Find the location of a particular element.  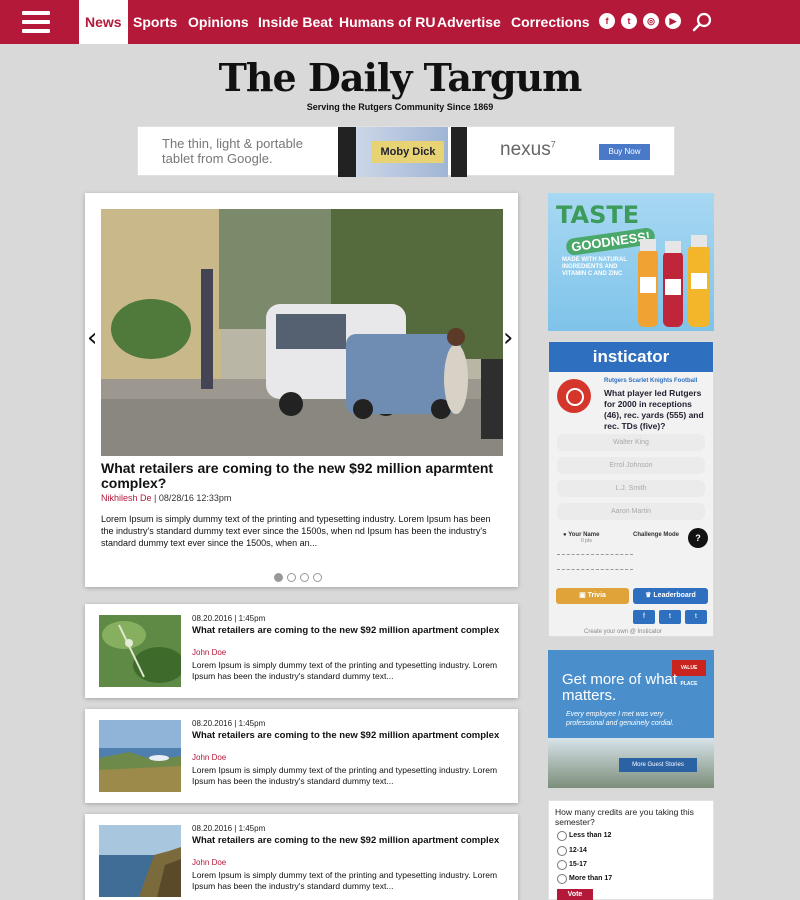

vote-button: Vote is located at coordinates (575, 894).